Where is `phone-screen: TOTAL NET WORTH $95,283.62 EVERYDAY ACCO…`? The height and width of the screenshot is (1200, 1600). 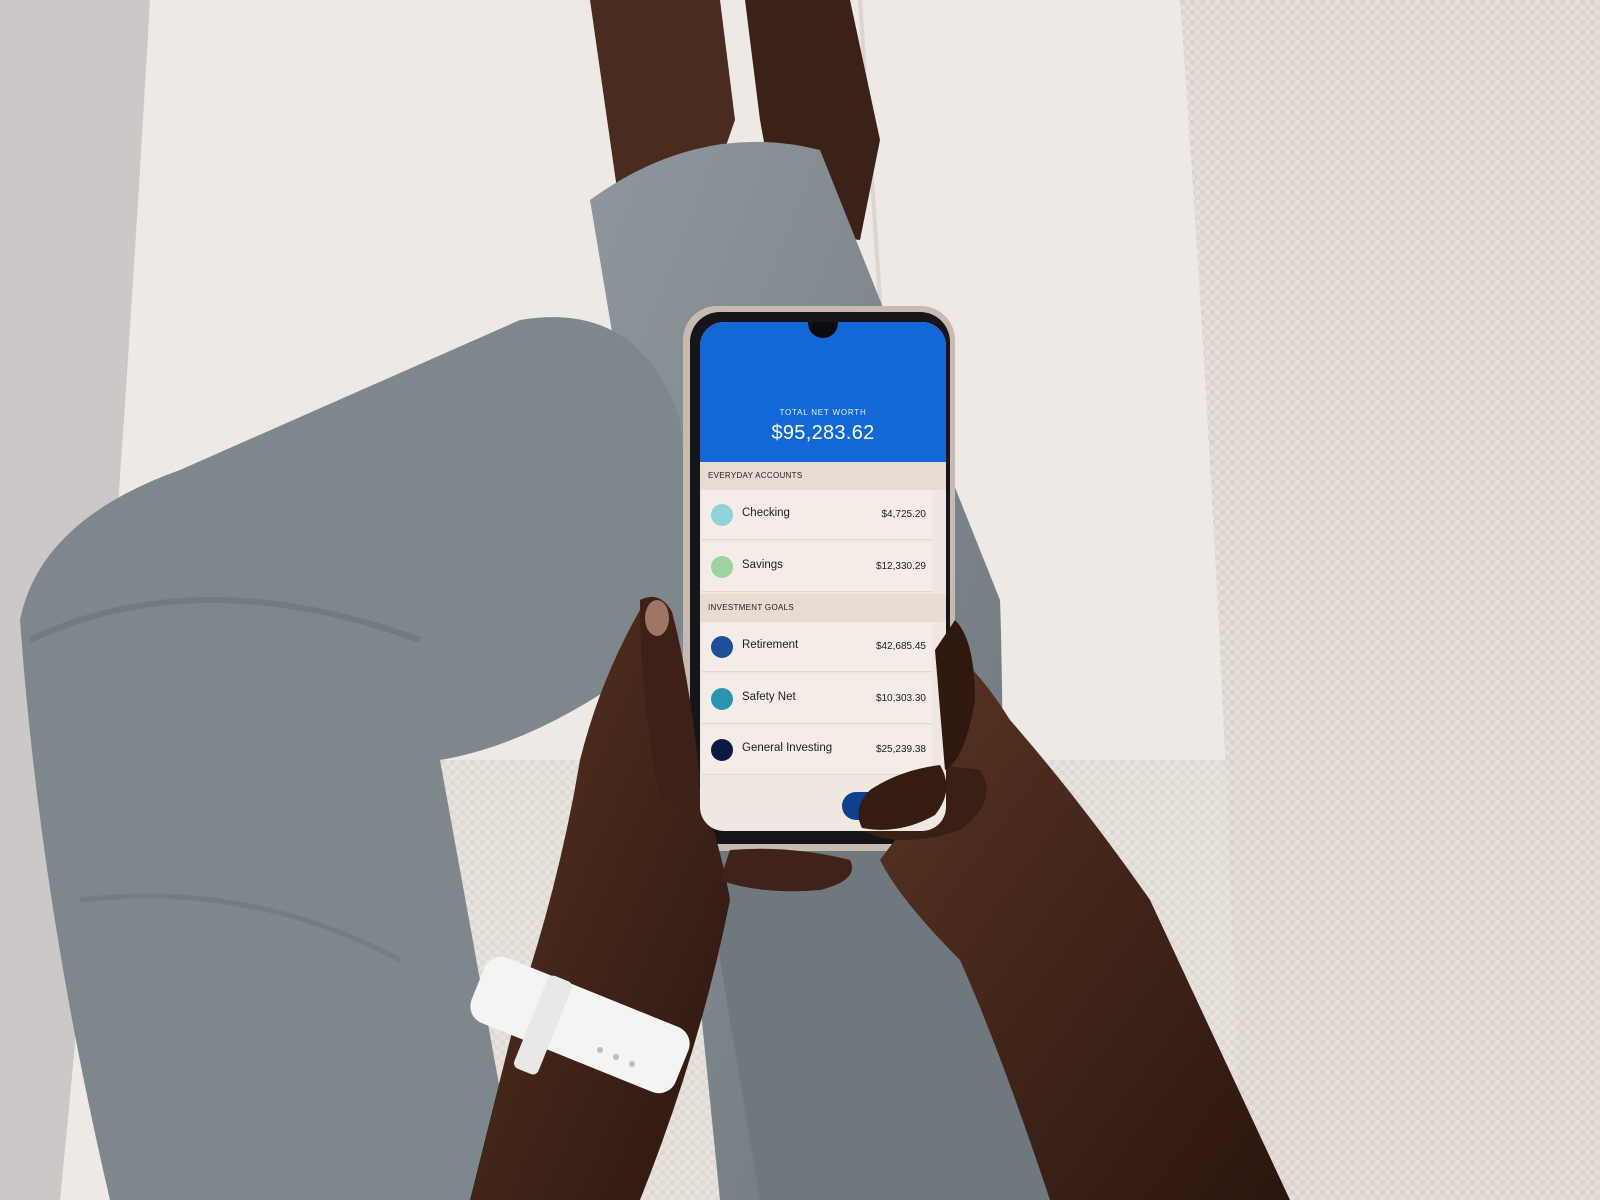
phone-screen: TOTAL NET WORTH $95,283.62 EVERYDAY ACCO… is located at coordinates (823, 576).